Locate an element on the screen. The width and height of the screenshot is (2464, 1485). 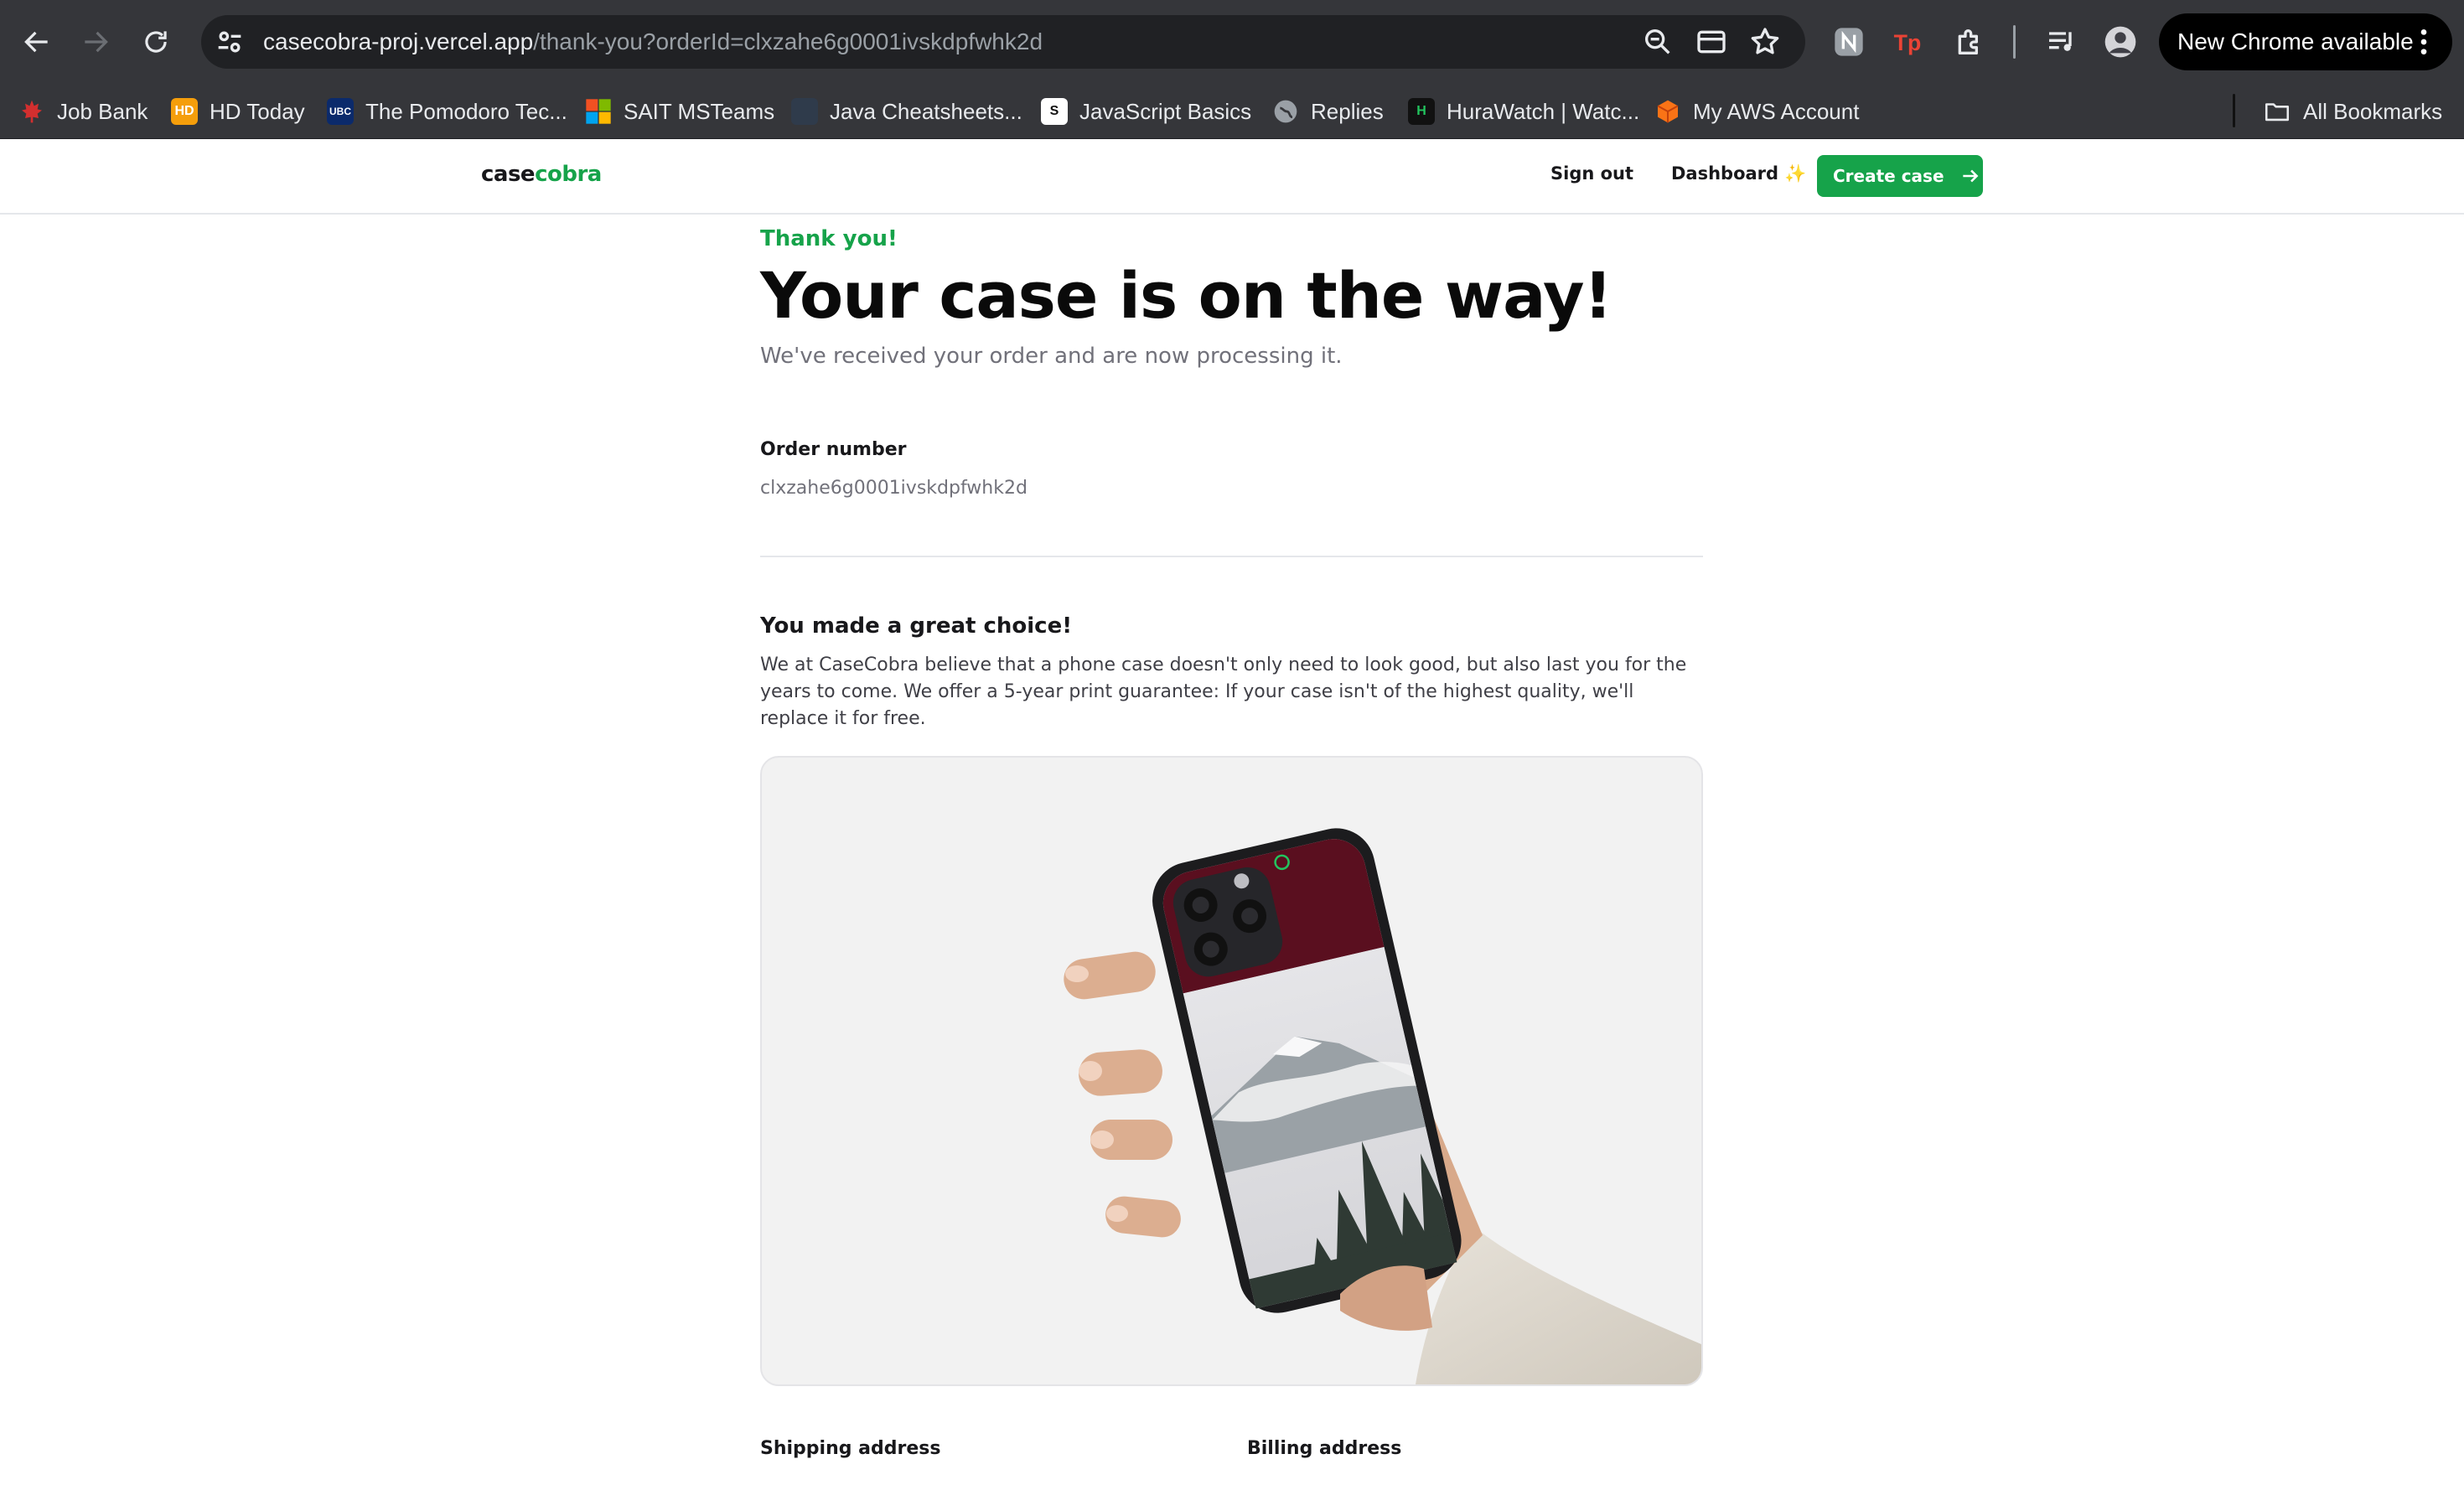
new-chrome-label: New Chrome available is located at coordinates (2295, 41).